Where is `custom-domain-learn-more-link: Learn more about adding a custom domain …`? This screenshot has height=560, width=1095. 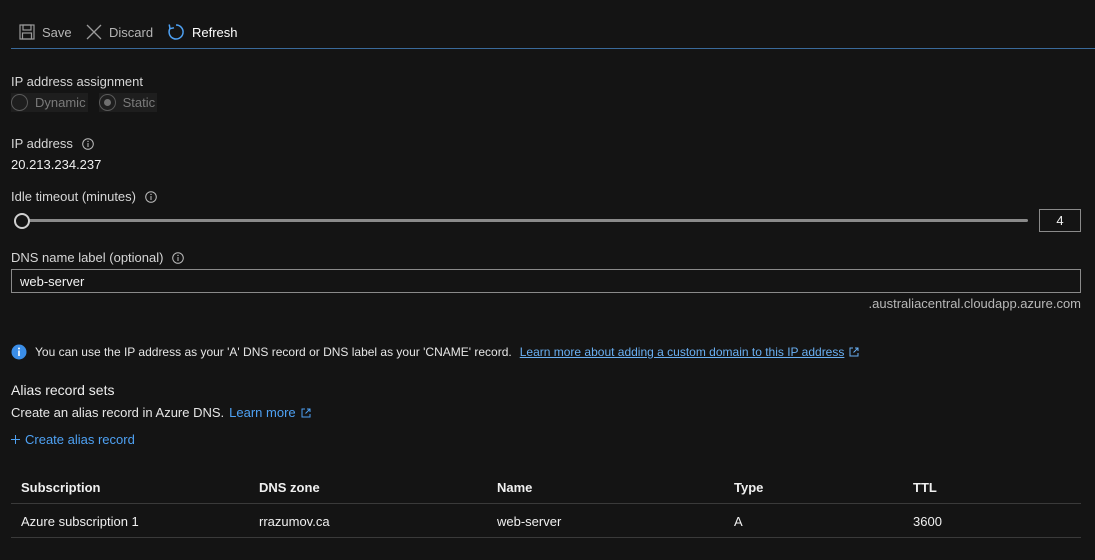 custom-domain-learn-more-link: Learn more about adding a custom domain … is located at coordinates (690, 352).